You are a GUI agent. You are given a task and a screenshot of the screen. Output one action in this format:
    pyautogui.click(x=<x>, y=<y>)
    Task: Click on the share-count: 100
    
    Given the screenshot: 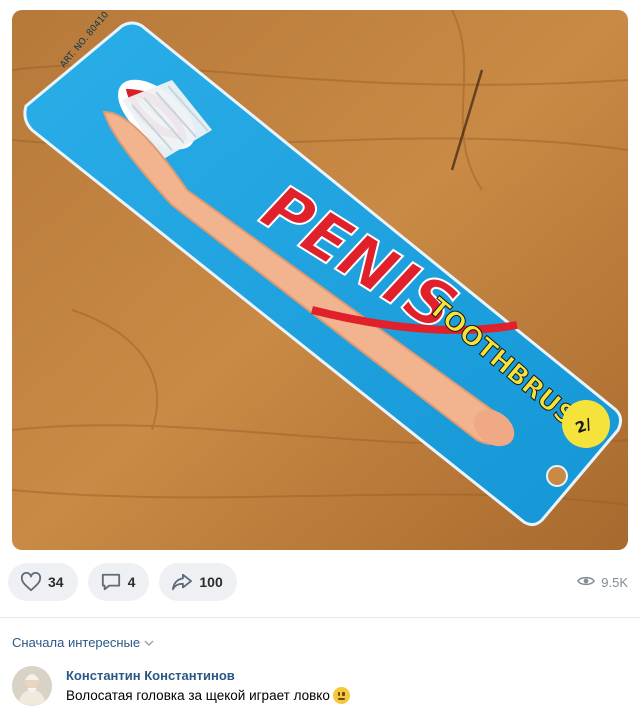 What is the action you would take?
    pyautogui.click(x=211, y=582)
    